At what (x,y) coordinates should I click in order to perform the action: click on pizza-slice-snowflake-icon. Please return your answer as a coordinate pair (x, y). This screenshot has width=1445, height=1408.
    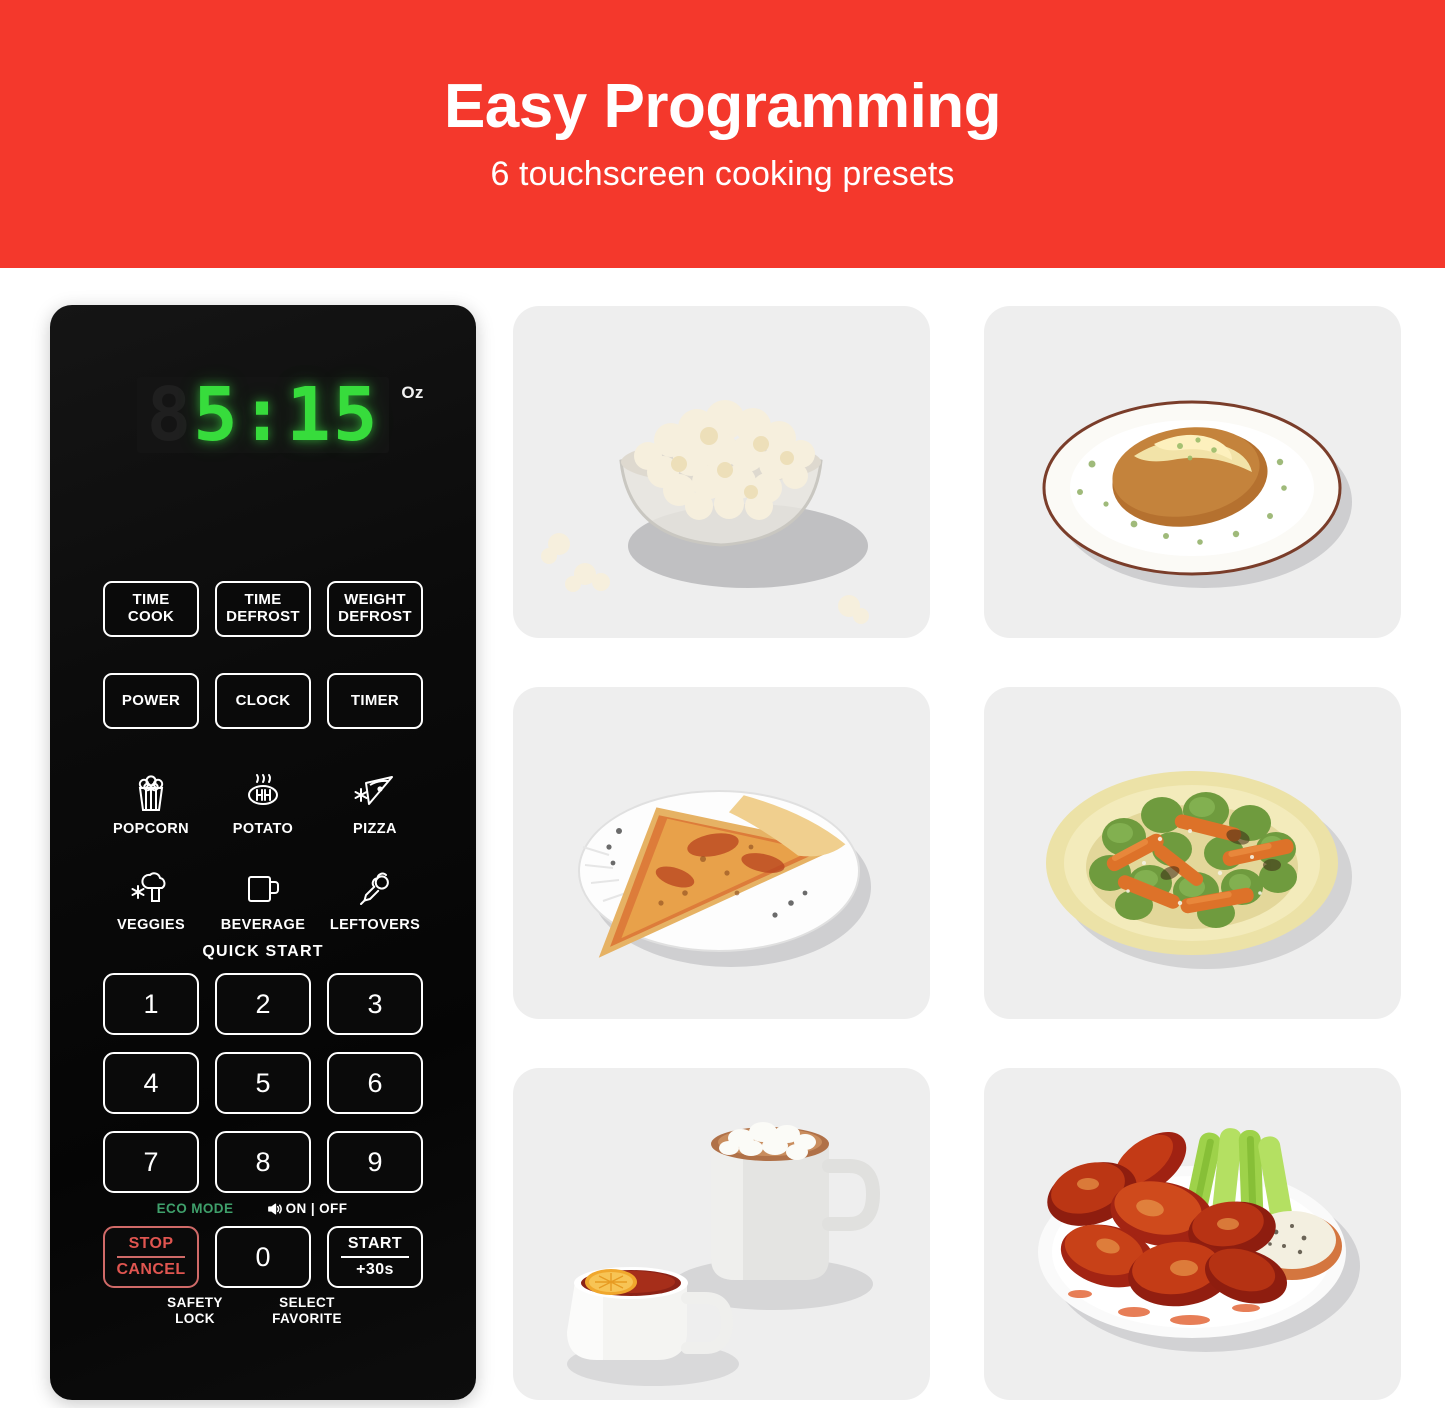
    Looking at the image, I should click on (375, 793).